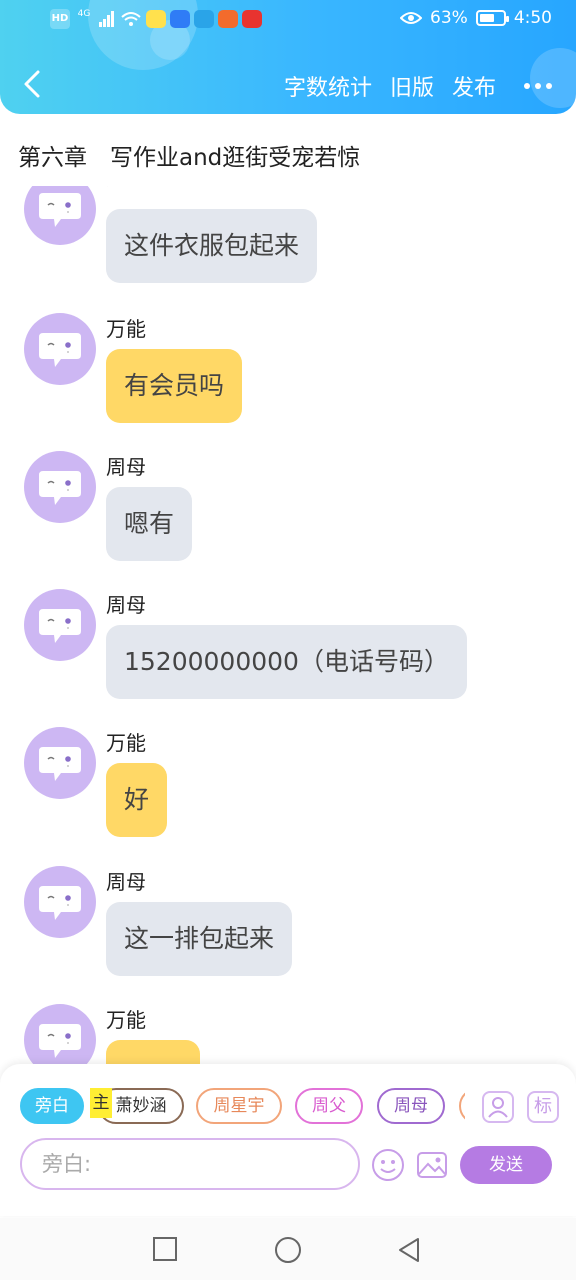 The height and width of the screenshot is (1280, 576). Describe the element at coordinates (533, 86) in the screenshot. I see `more-options-button` at that location.